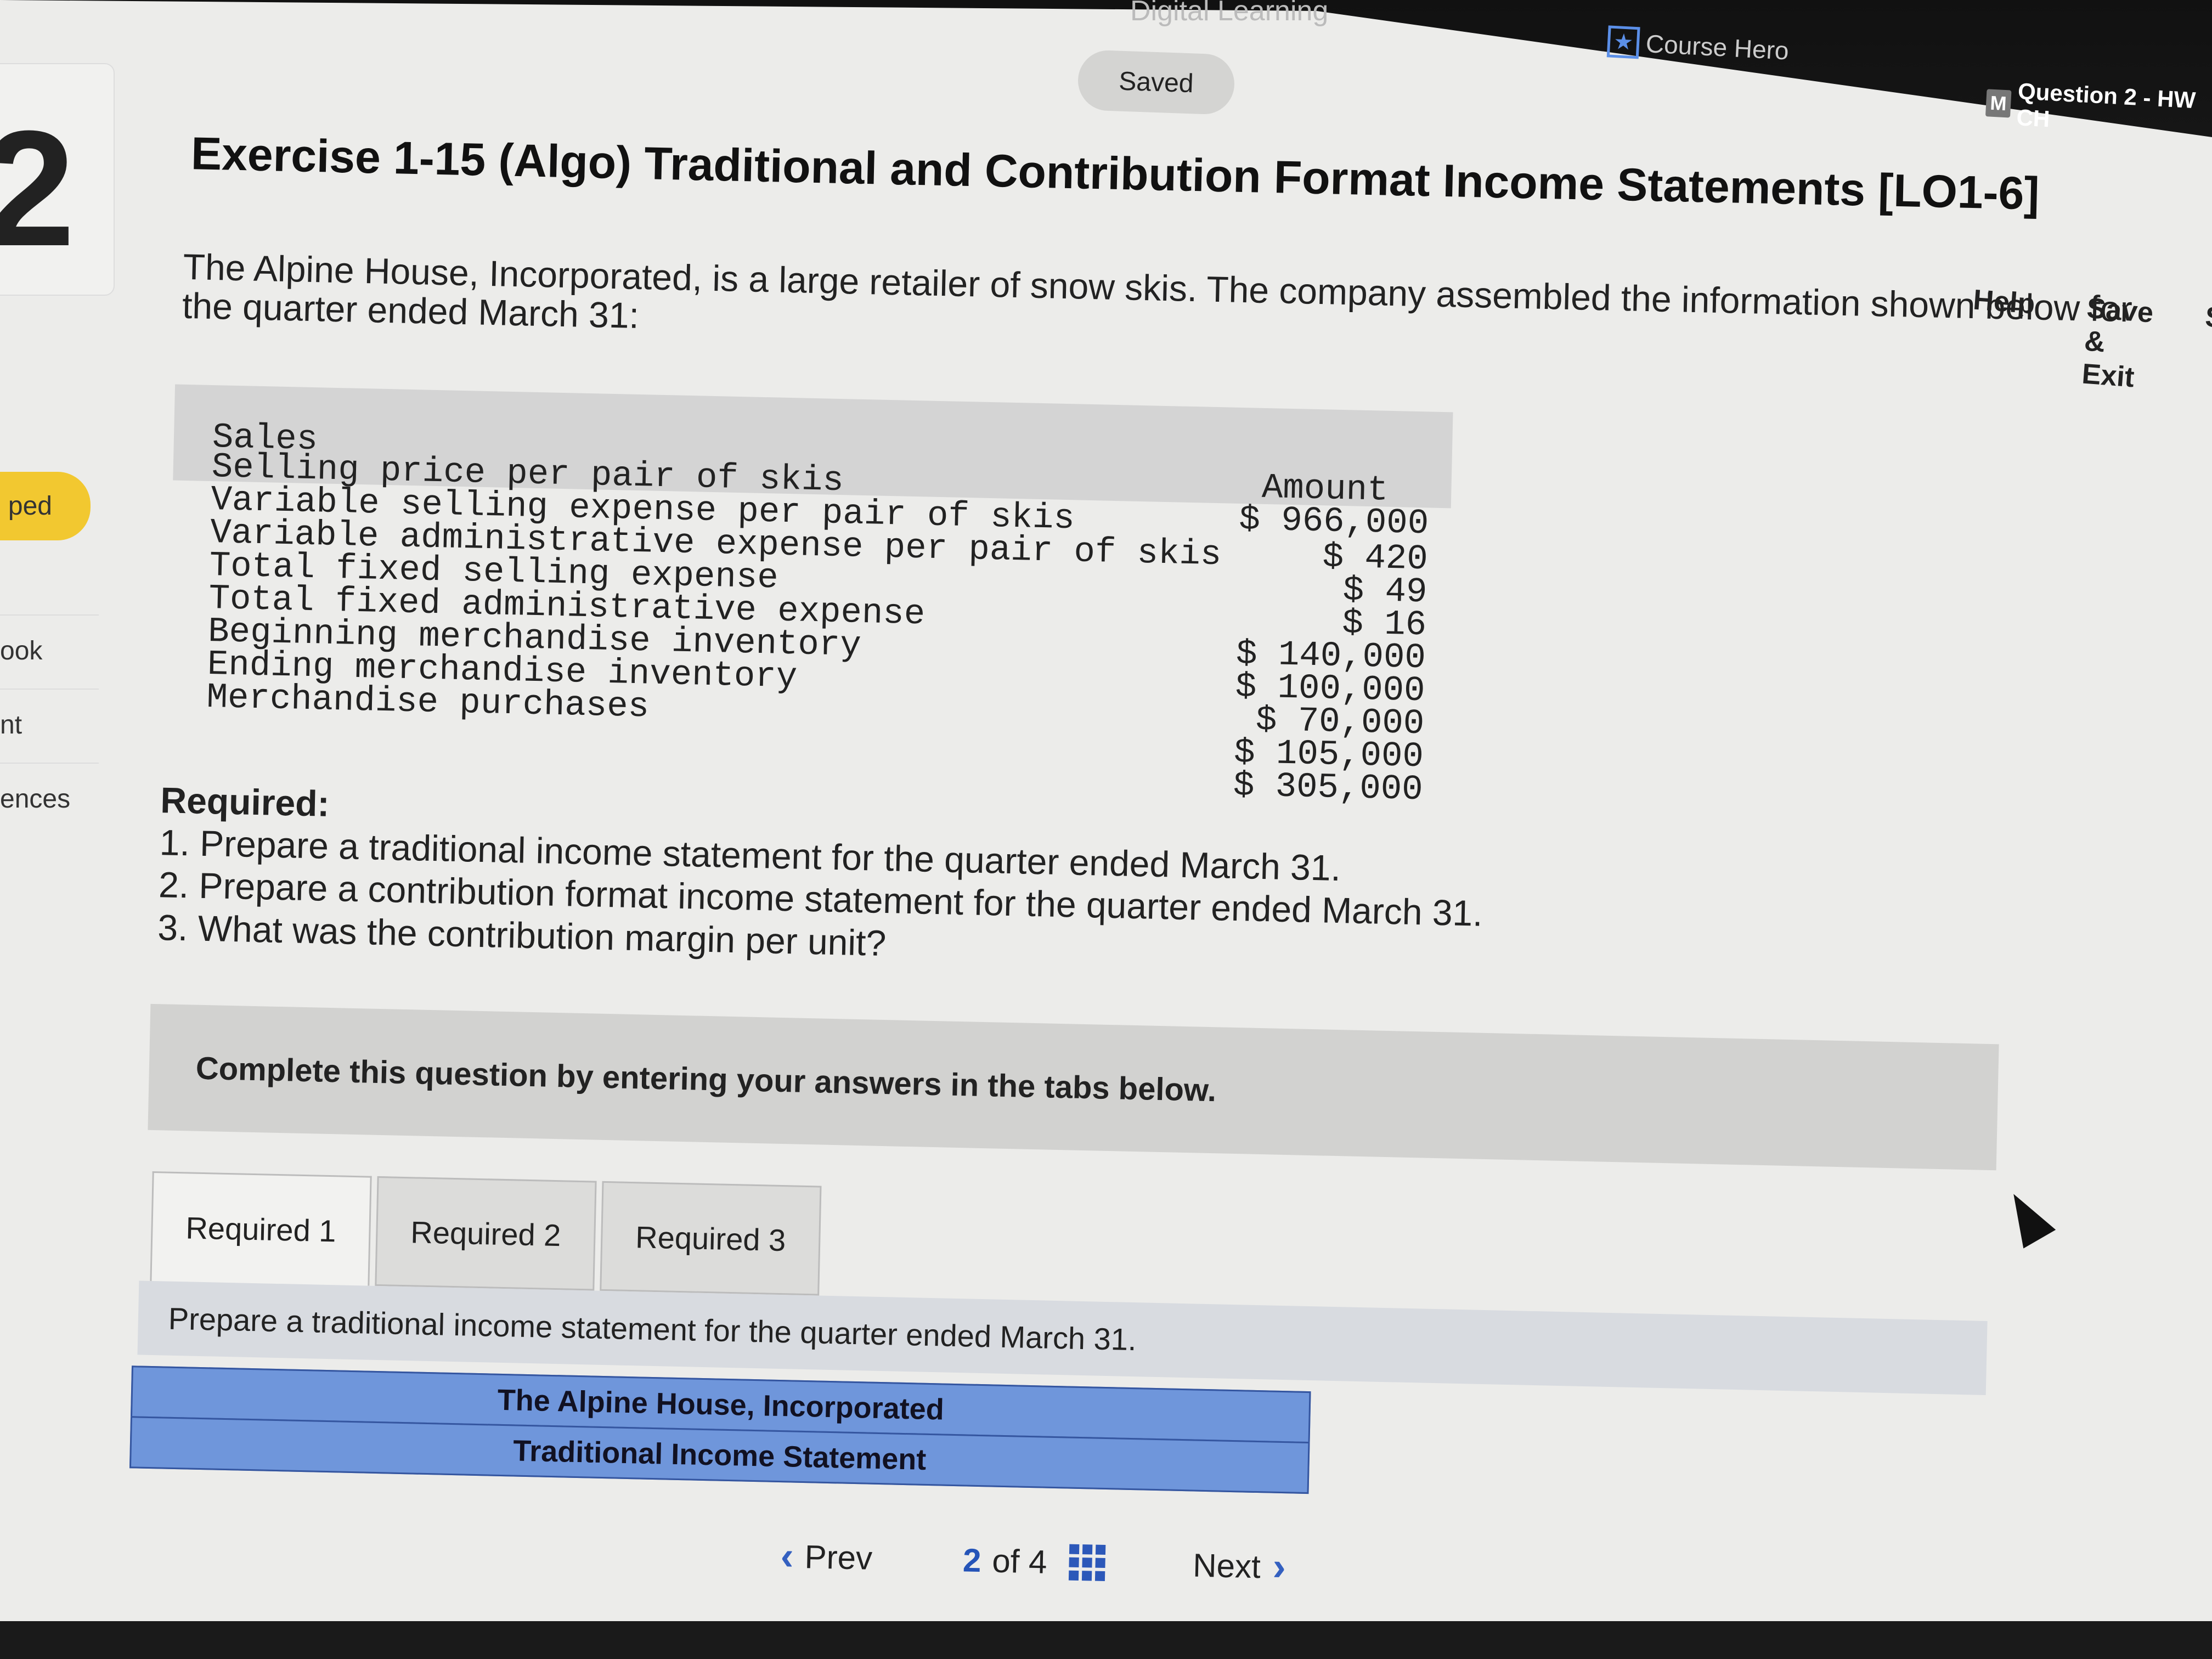 This screenshot has height=1659, width=2212. Describe the element at coordinates (1156, 82) in the screenshot. I see `saved-status-badge: Saved` at that location.